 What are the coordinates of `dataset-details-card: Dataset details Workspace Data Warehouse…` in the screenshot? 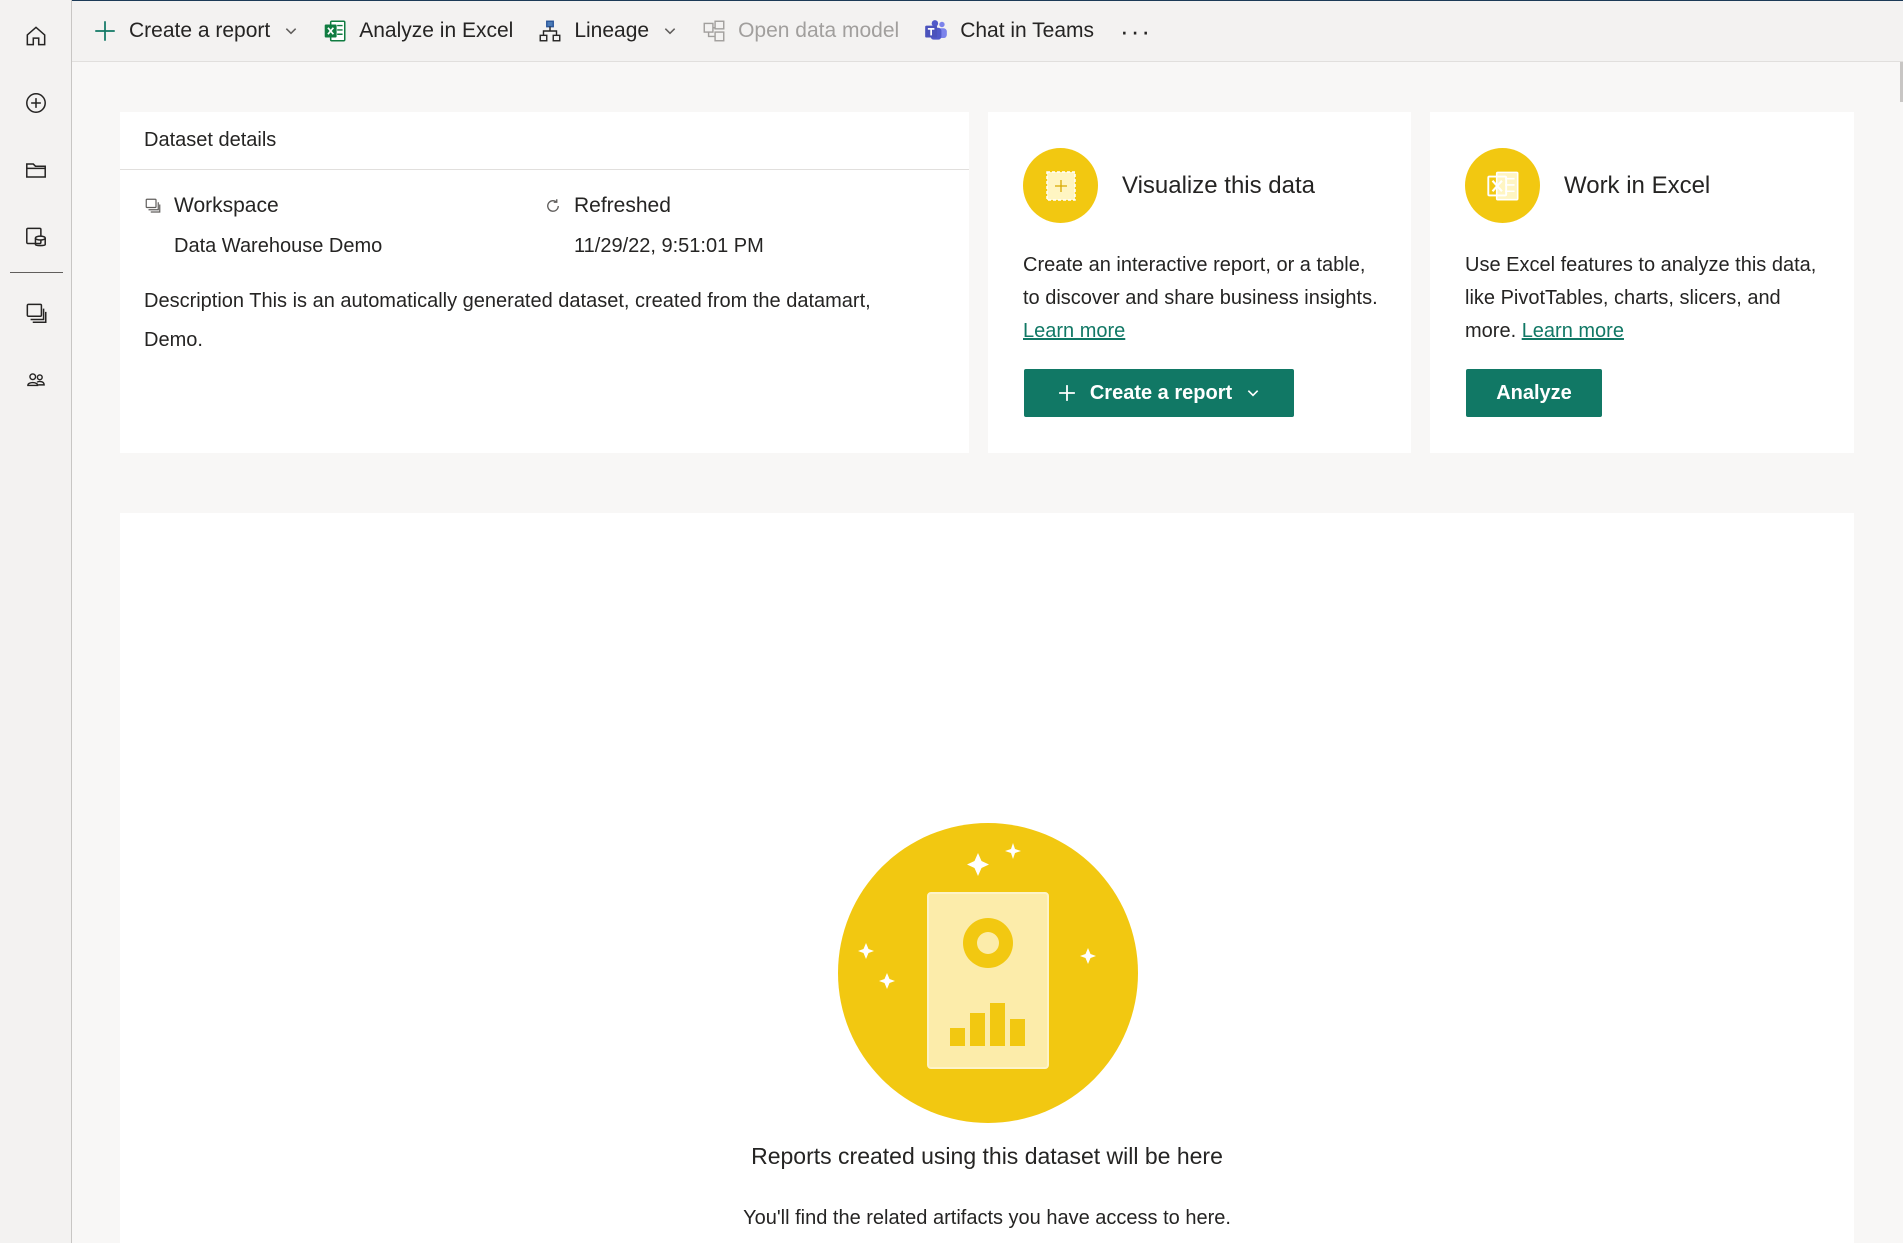 It's located at (544, 282).